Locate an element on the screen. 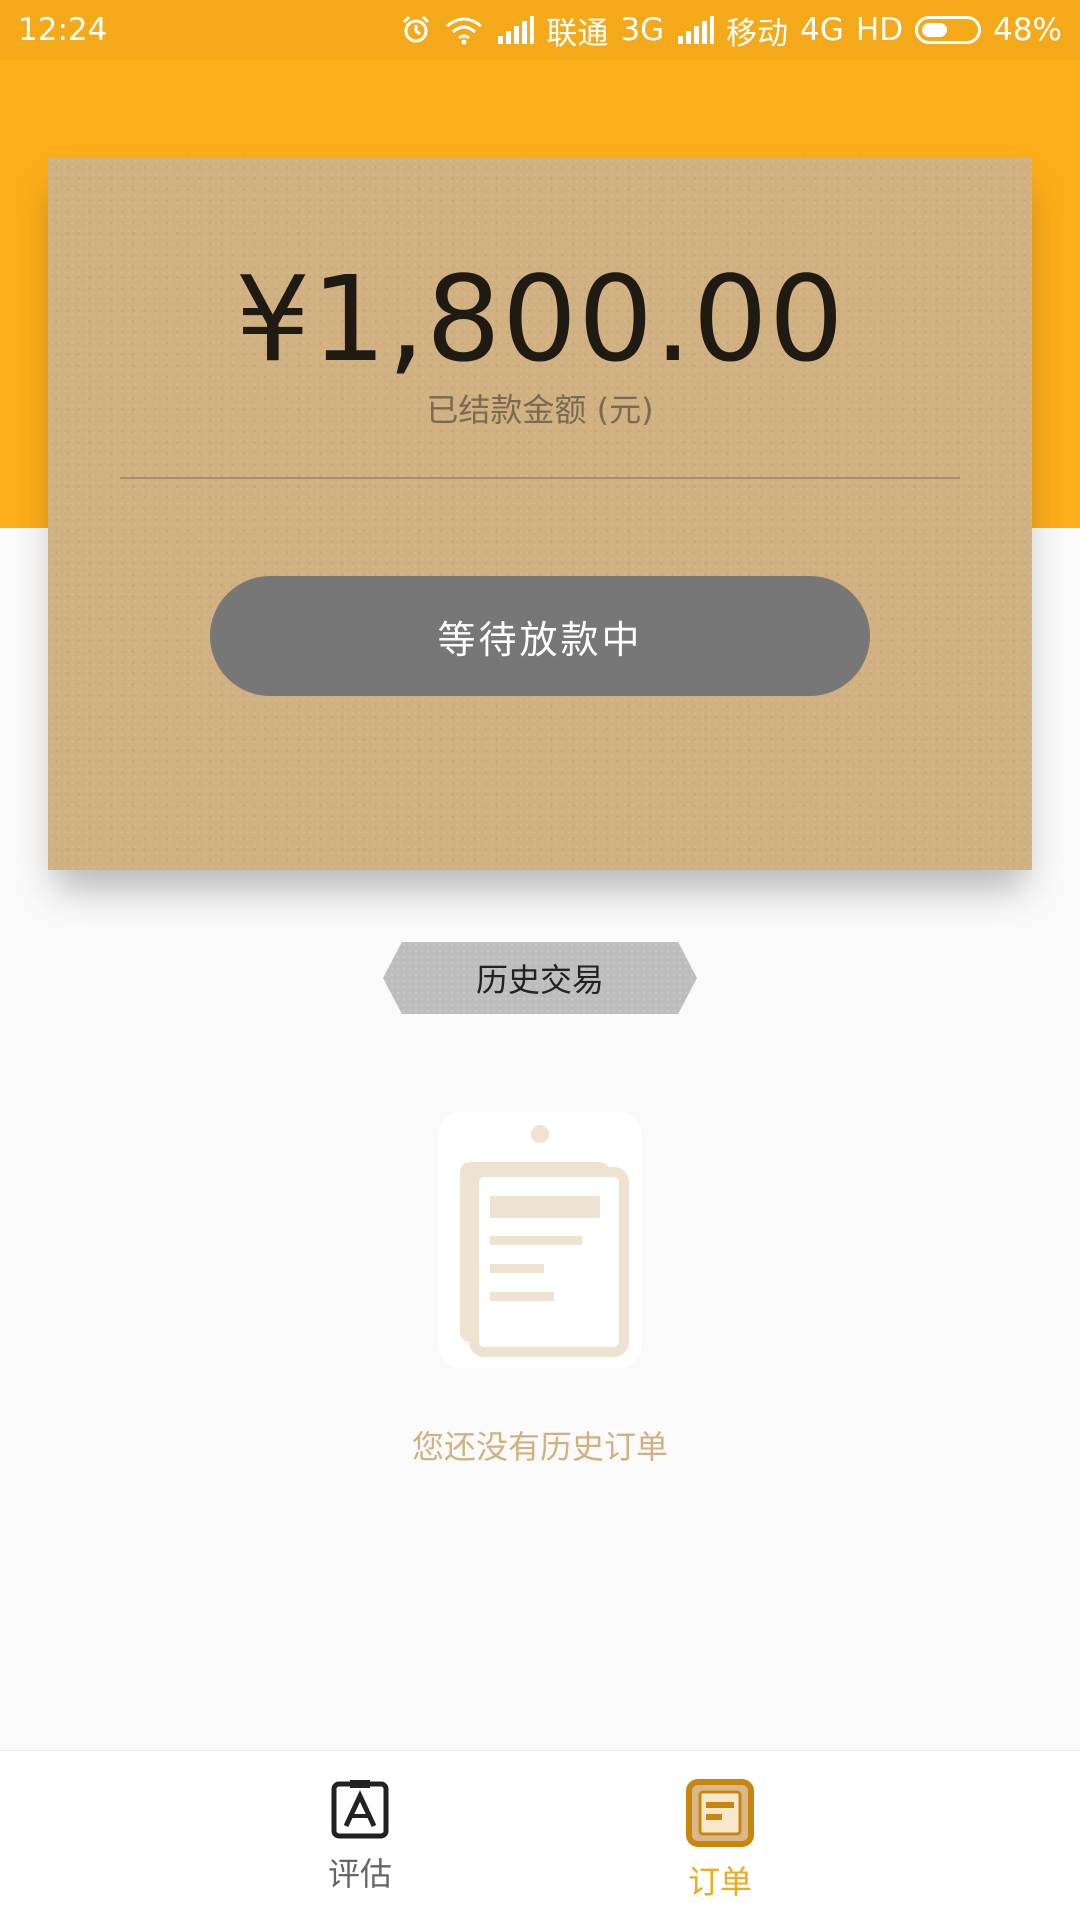 This screenshot has width=1080, height=1921. status-bar: 12:24 联通 3G 移动 4G HD 48% is located at coordinates (540, 30).